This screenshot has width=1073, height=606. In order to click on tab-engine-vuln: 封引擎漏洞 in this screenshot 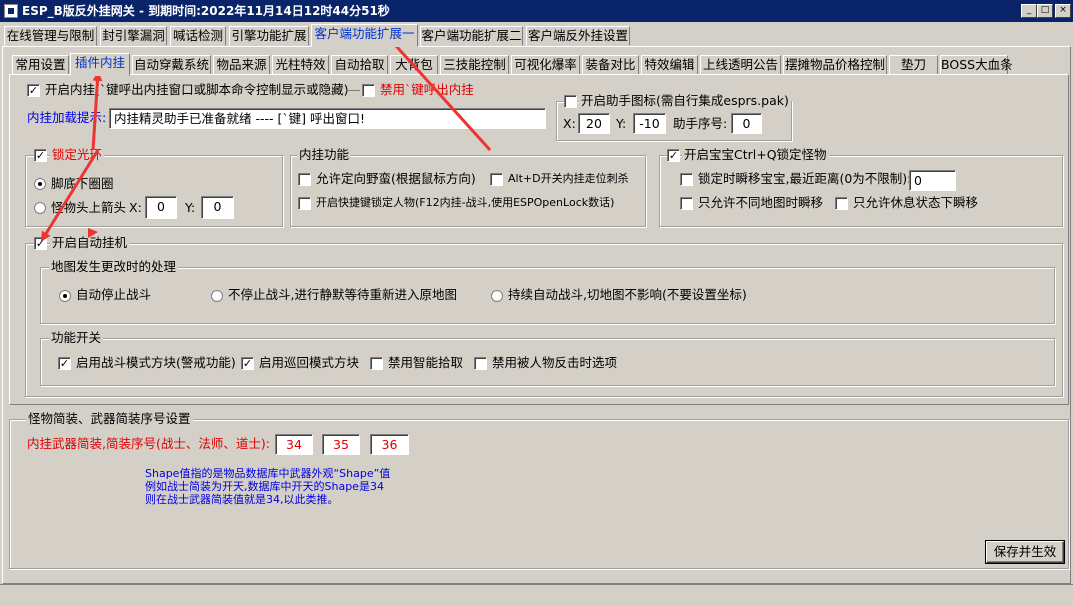, I will do `click(133, 36)`.